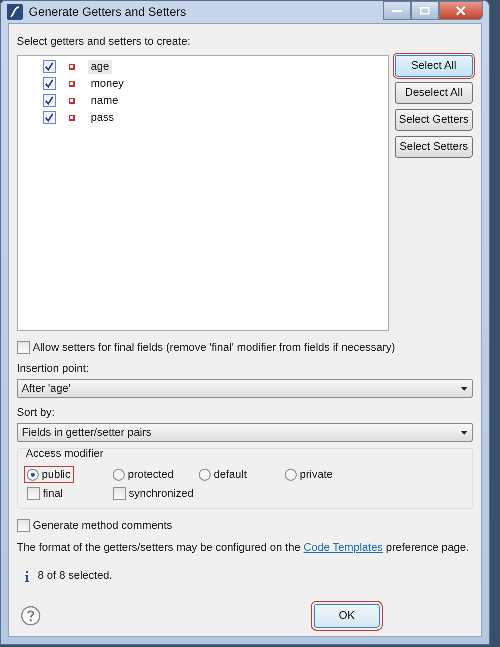  I want to click on close-icon, so click(461, 11).